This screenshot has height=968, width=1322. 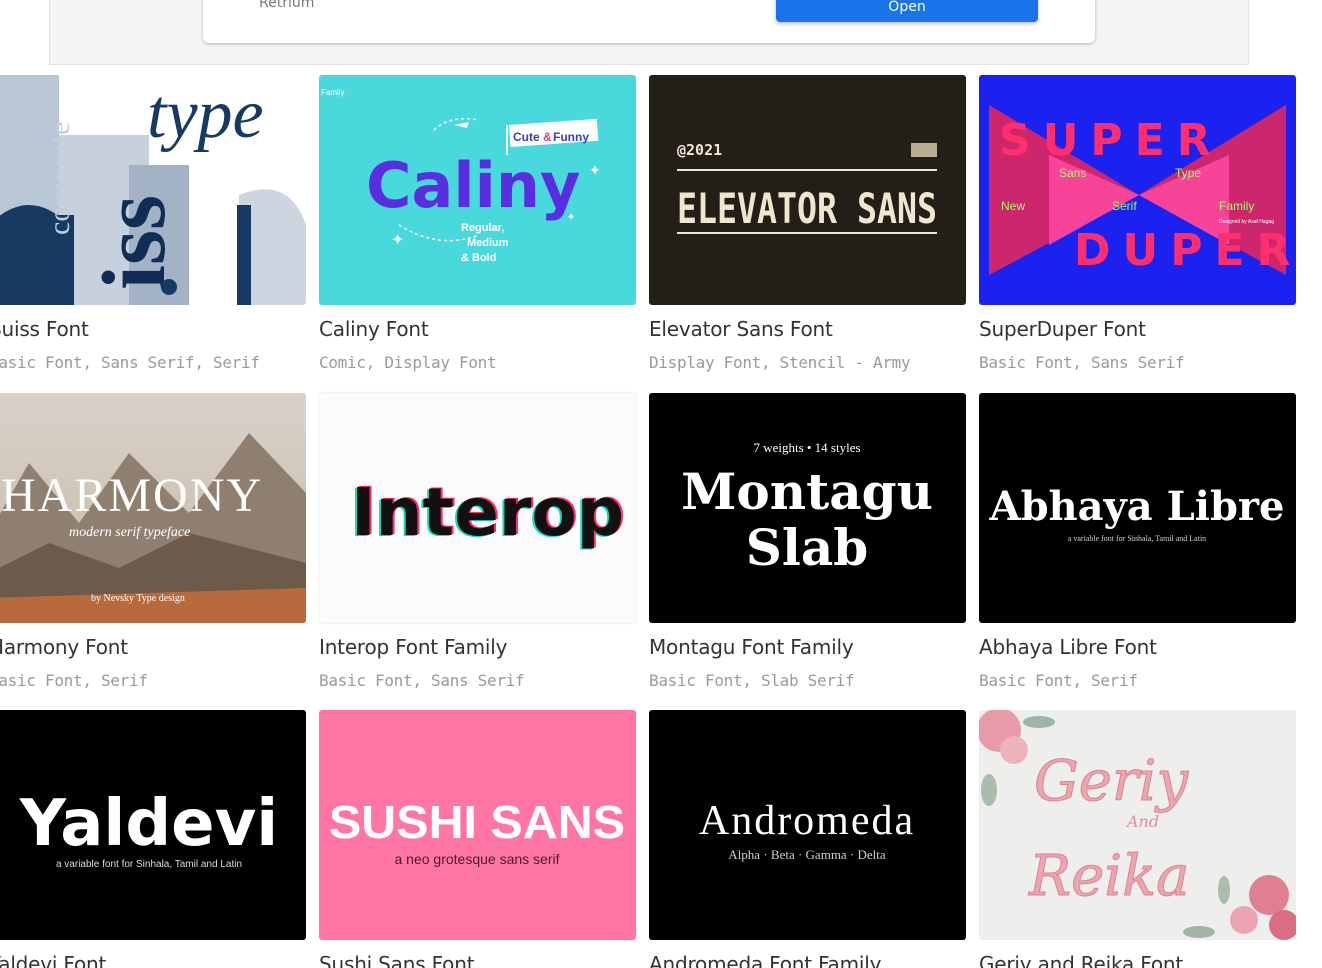 I want to click on preview-text-credit: by Nevsky Type design, so click(x=138, y=598).